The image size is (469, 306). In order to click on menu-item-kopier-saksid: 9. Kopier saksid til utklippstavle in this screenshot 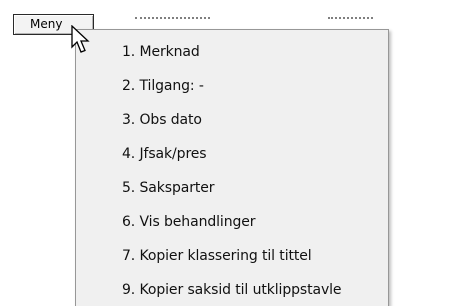, I will do `click(232, 289)`.